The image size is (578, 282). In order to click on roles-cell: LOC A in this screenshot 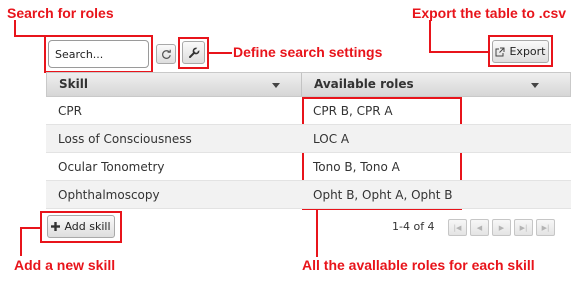, I will do `click(331, 139)`.